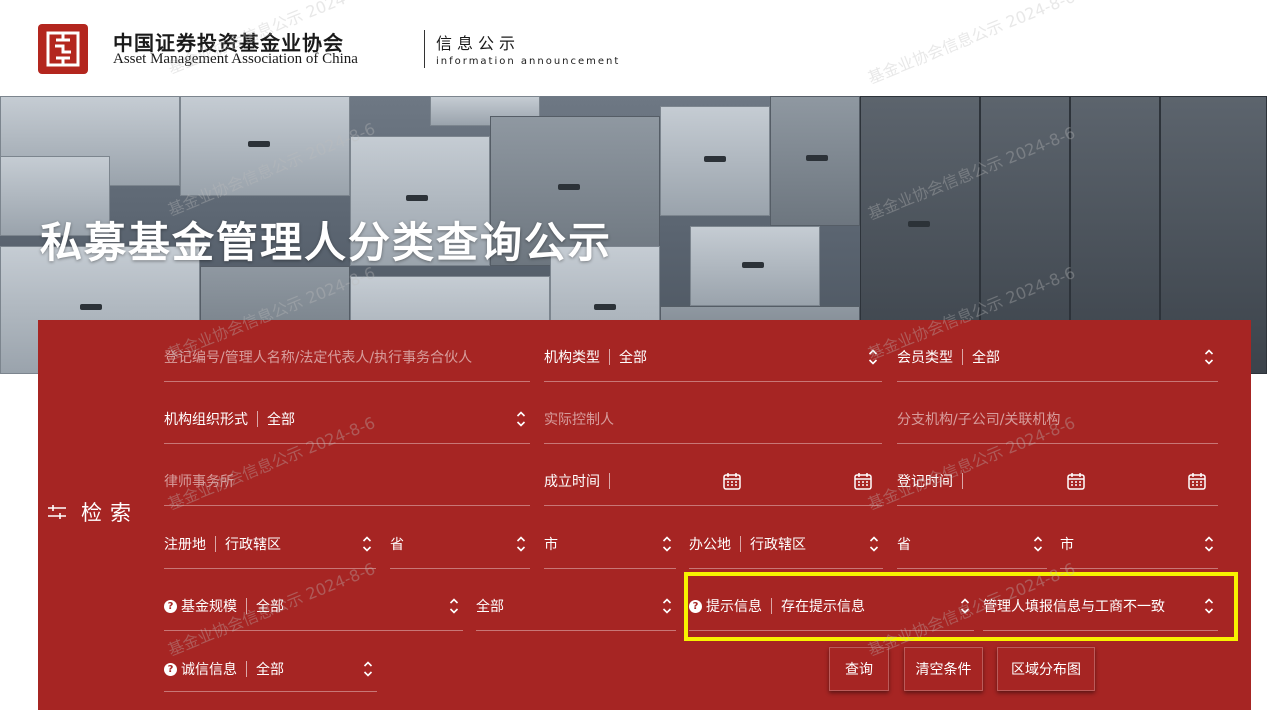 The width and height of the screenshot is (1267, 716). What do you see at coordinates (713, 475) in the screenshot?
I see `established-date-range: 成立时间` at bounding box center [713, 475].